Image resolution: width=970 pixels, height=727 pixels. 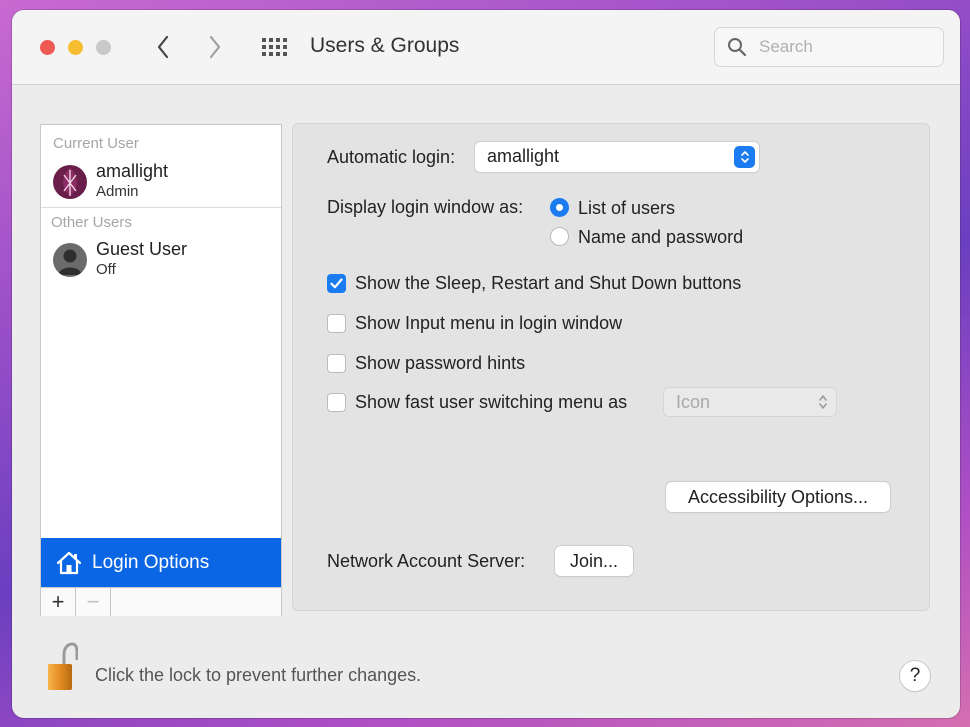 I want to click on current-user-heading: Current User, so click(x=96, y=143).